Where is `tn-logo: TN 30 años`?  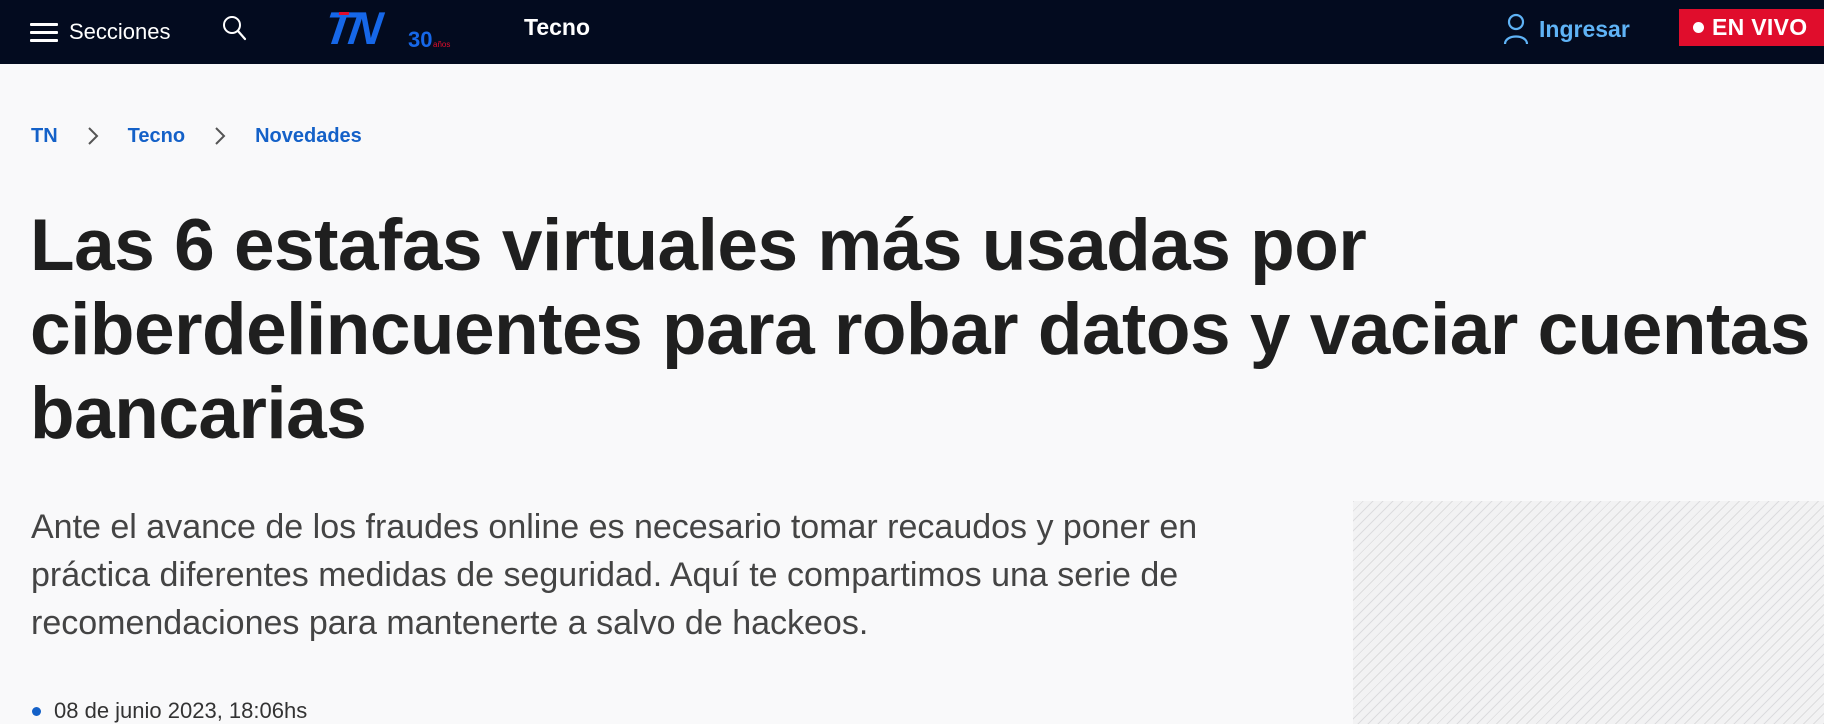 tn-logo: TN 30 años is located at coordinates (385, 28).